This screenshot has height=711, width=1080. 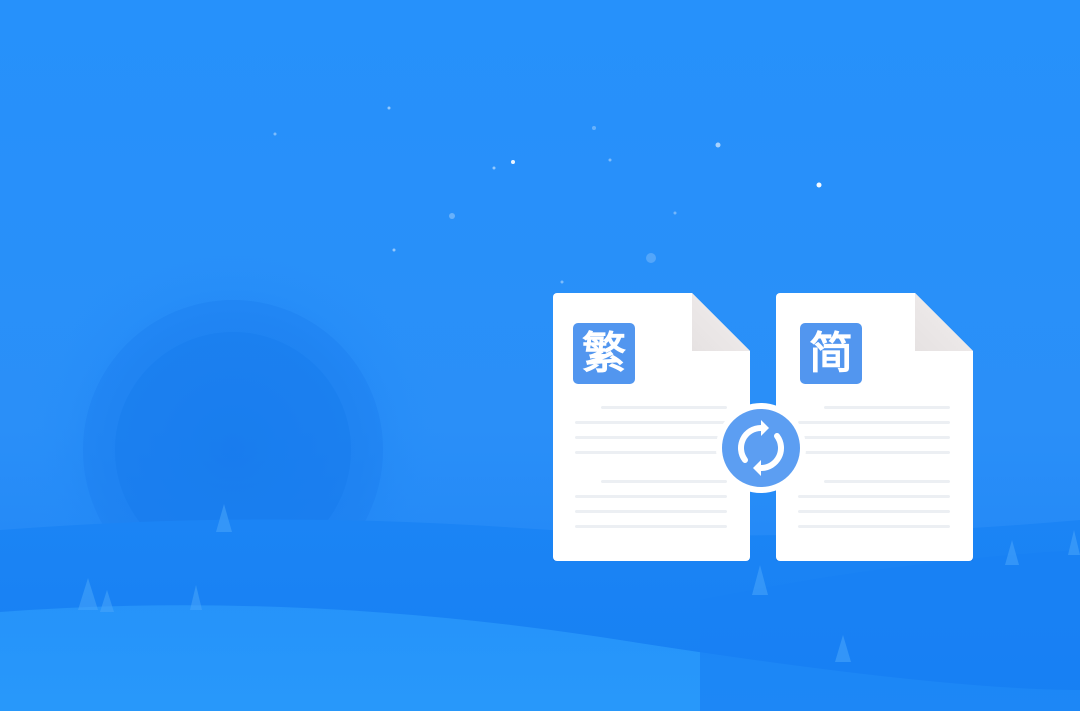 I want to click on stars, so click(x=547, y=195).